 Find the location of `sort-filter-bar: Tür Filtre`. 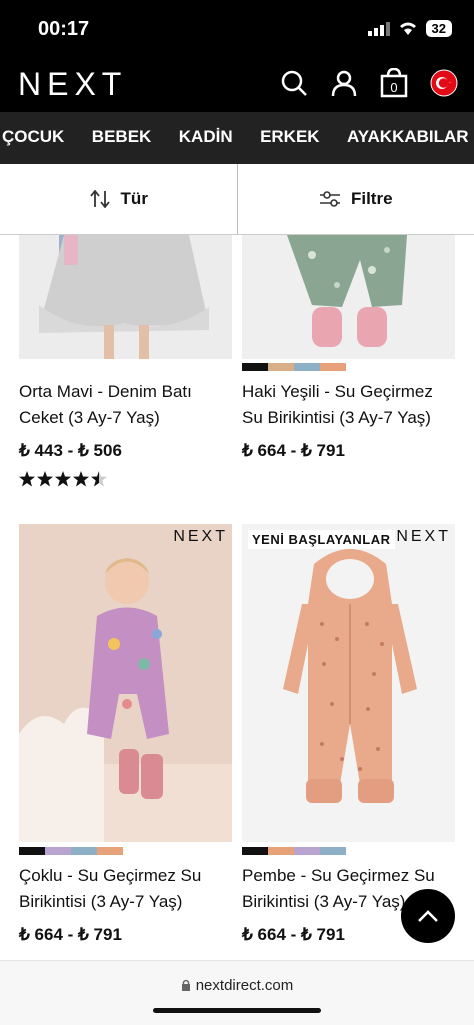

sort-filter-bar: Tür Filtre is located at coordinates (237, 199).